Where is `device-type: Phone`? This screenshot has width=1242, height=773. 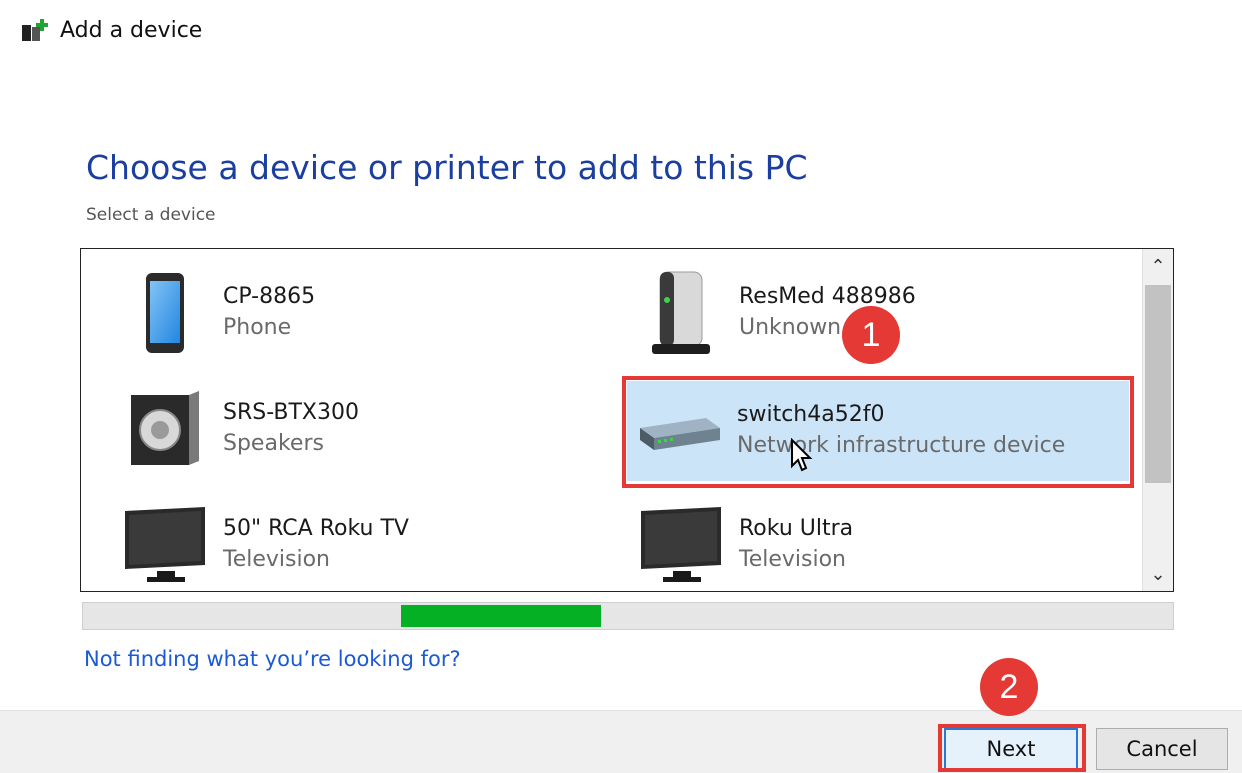 device-type: Phone is located at coordinates (257, 327).